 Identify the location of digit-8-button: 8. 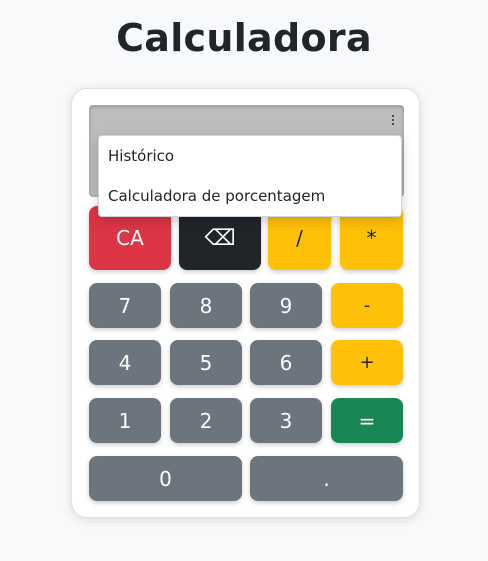
(206, 305).